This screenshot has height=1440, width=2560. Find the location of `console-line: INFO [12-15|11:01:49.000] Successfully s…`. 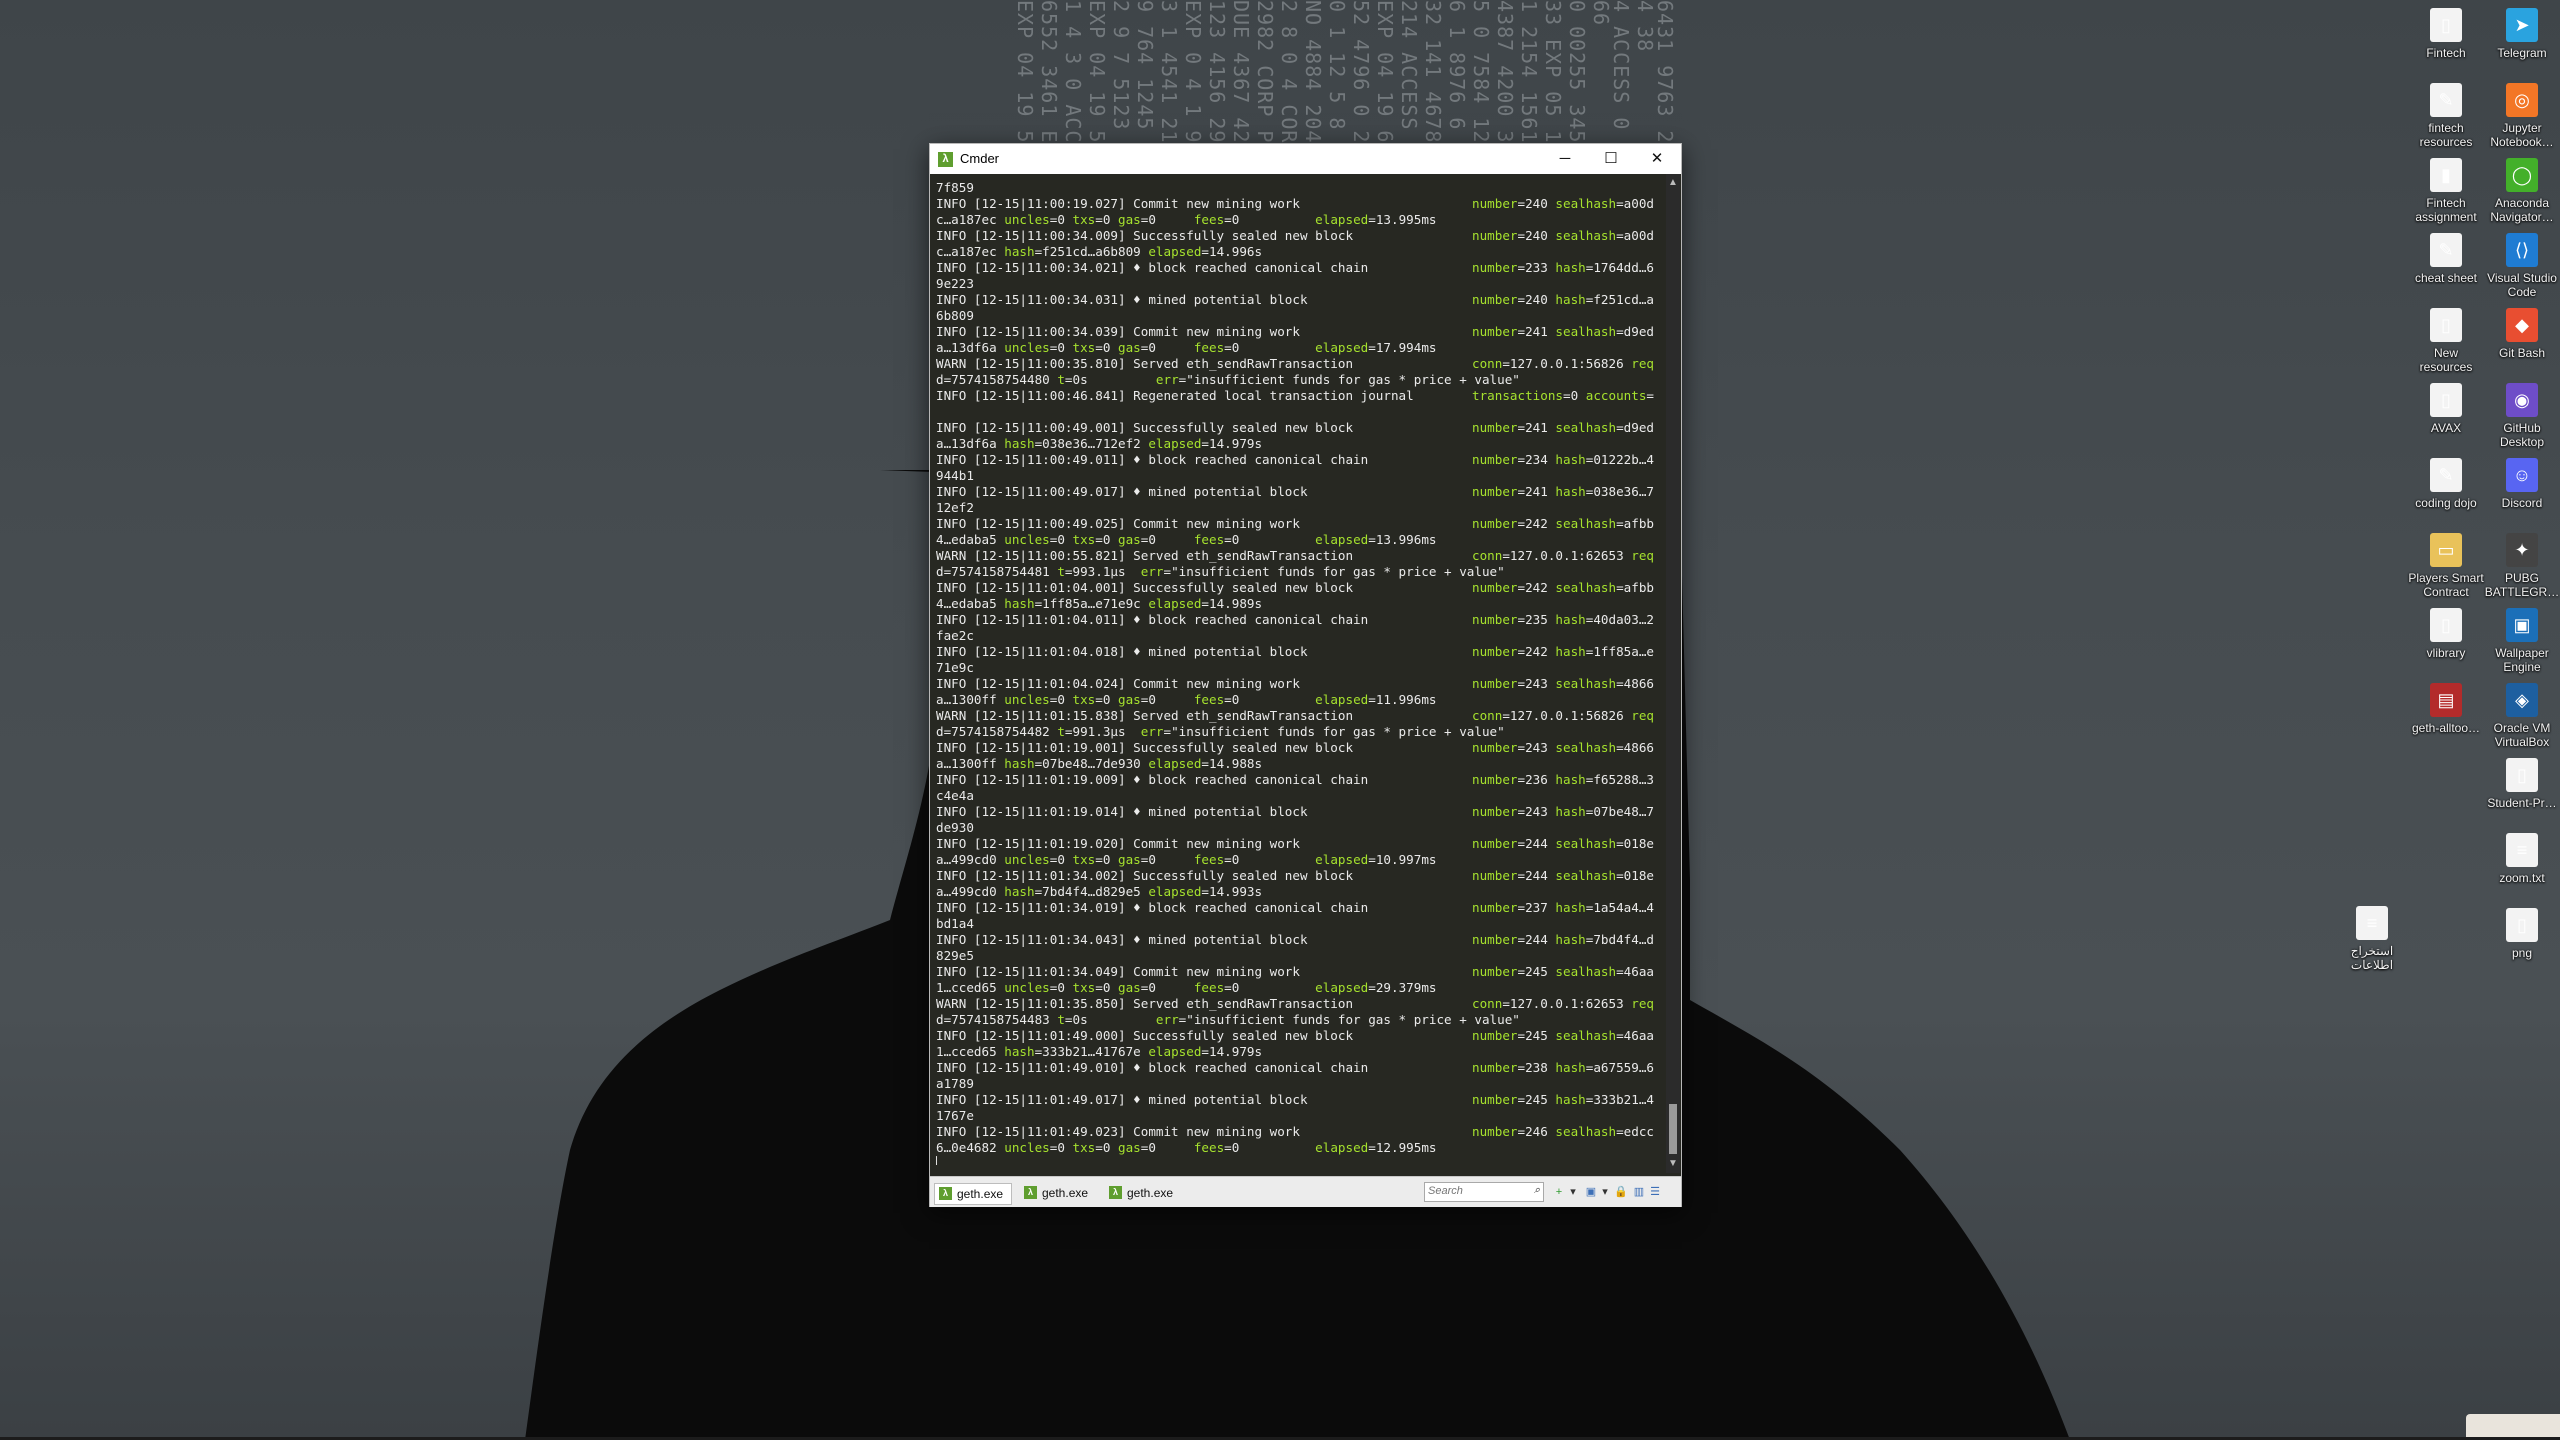

console-line: INFO [12-15|11:01:49.000] Successfully s… is located at coordinates (1299, 1036).